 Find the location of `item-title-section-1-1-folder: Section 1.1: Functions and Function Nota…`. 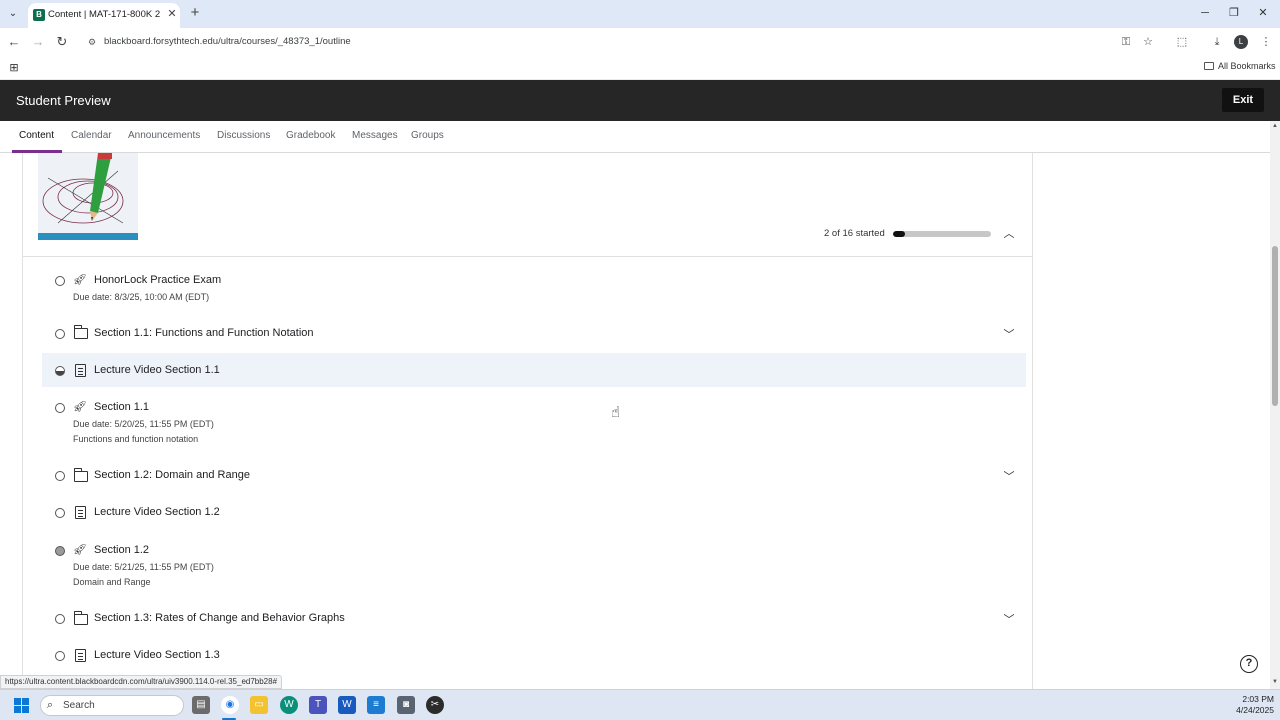

item-title-section-1-1-folder: Section 1.1: Functions and Function Nota… is located at coordinates (204, 333).